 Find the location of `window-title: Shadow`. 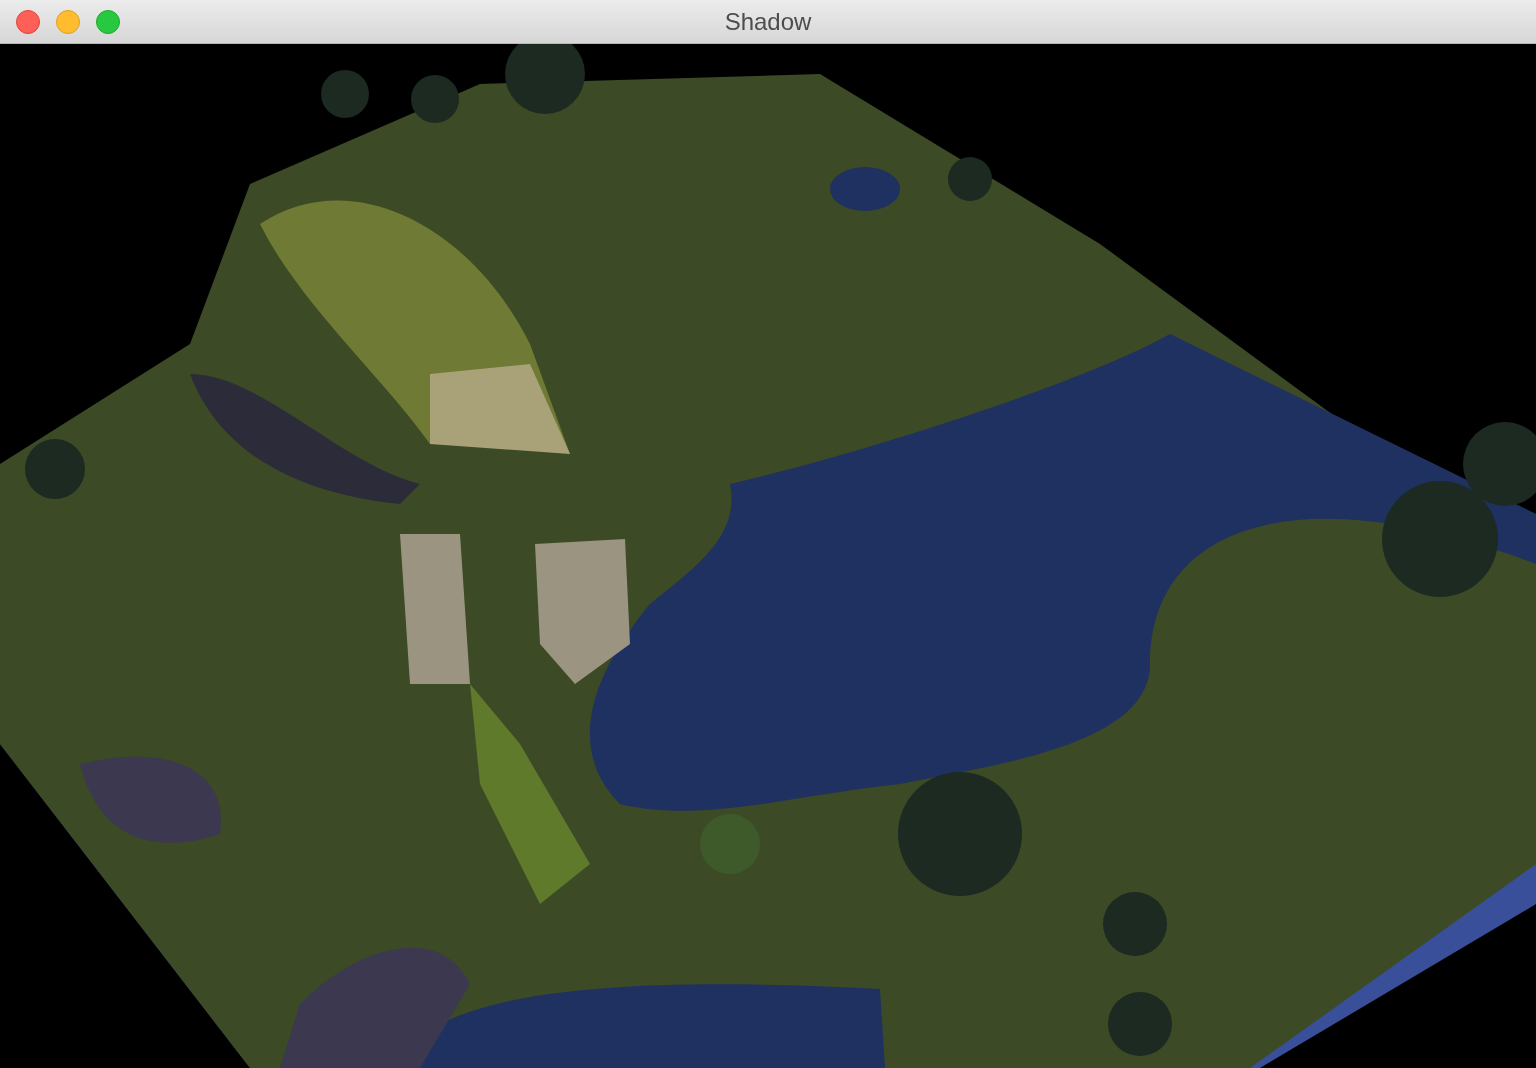

window-title: Shadow is located at coordinates (768, 21).